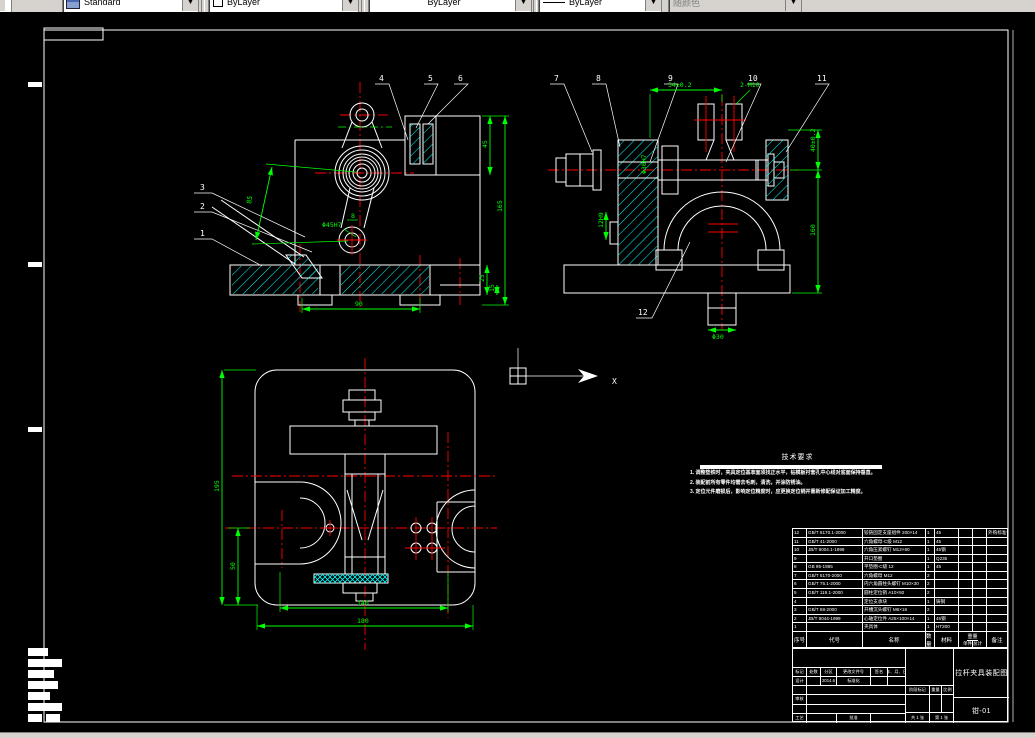 This screenshot has height=738, width=1035. I want to click on bom-cell: 45, so click(947, 541).